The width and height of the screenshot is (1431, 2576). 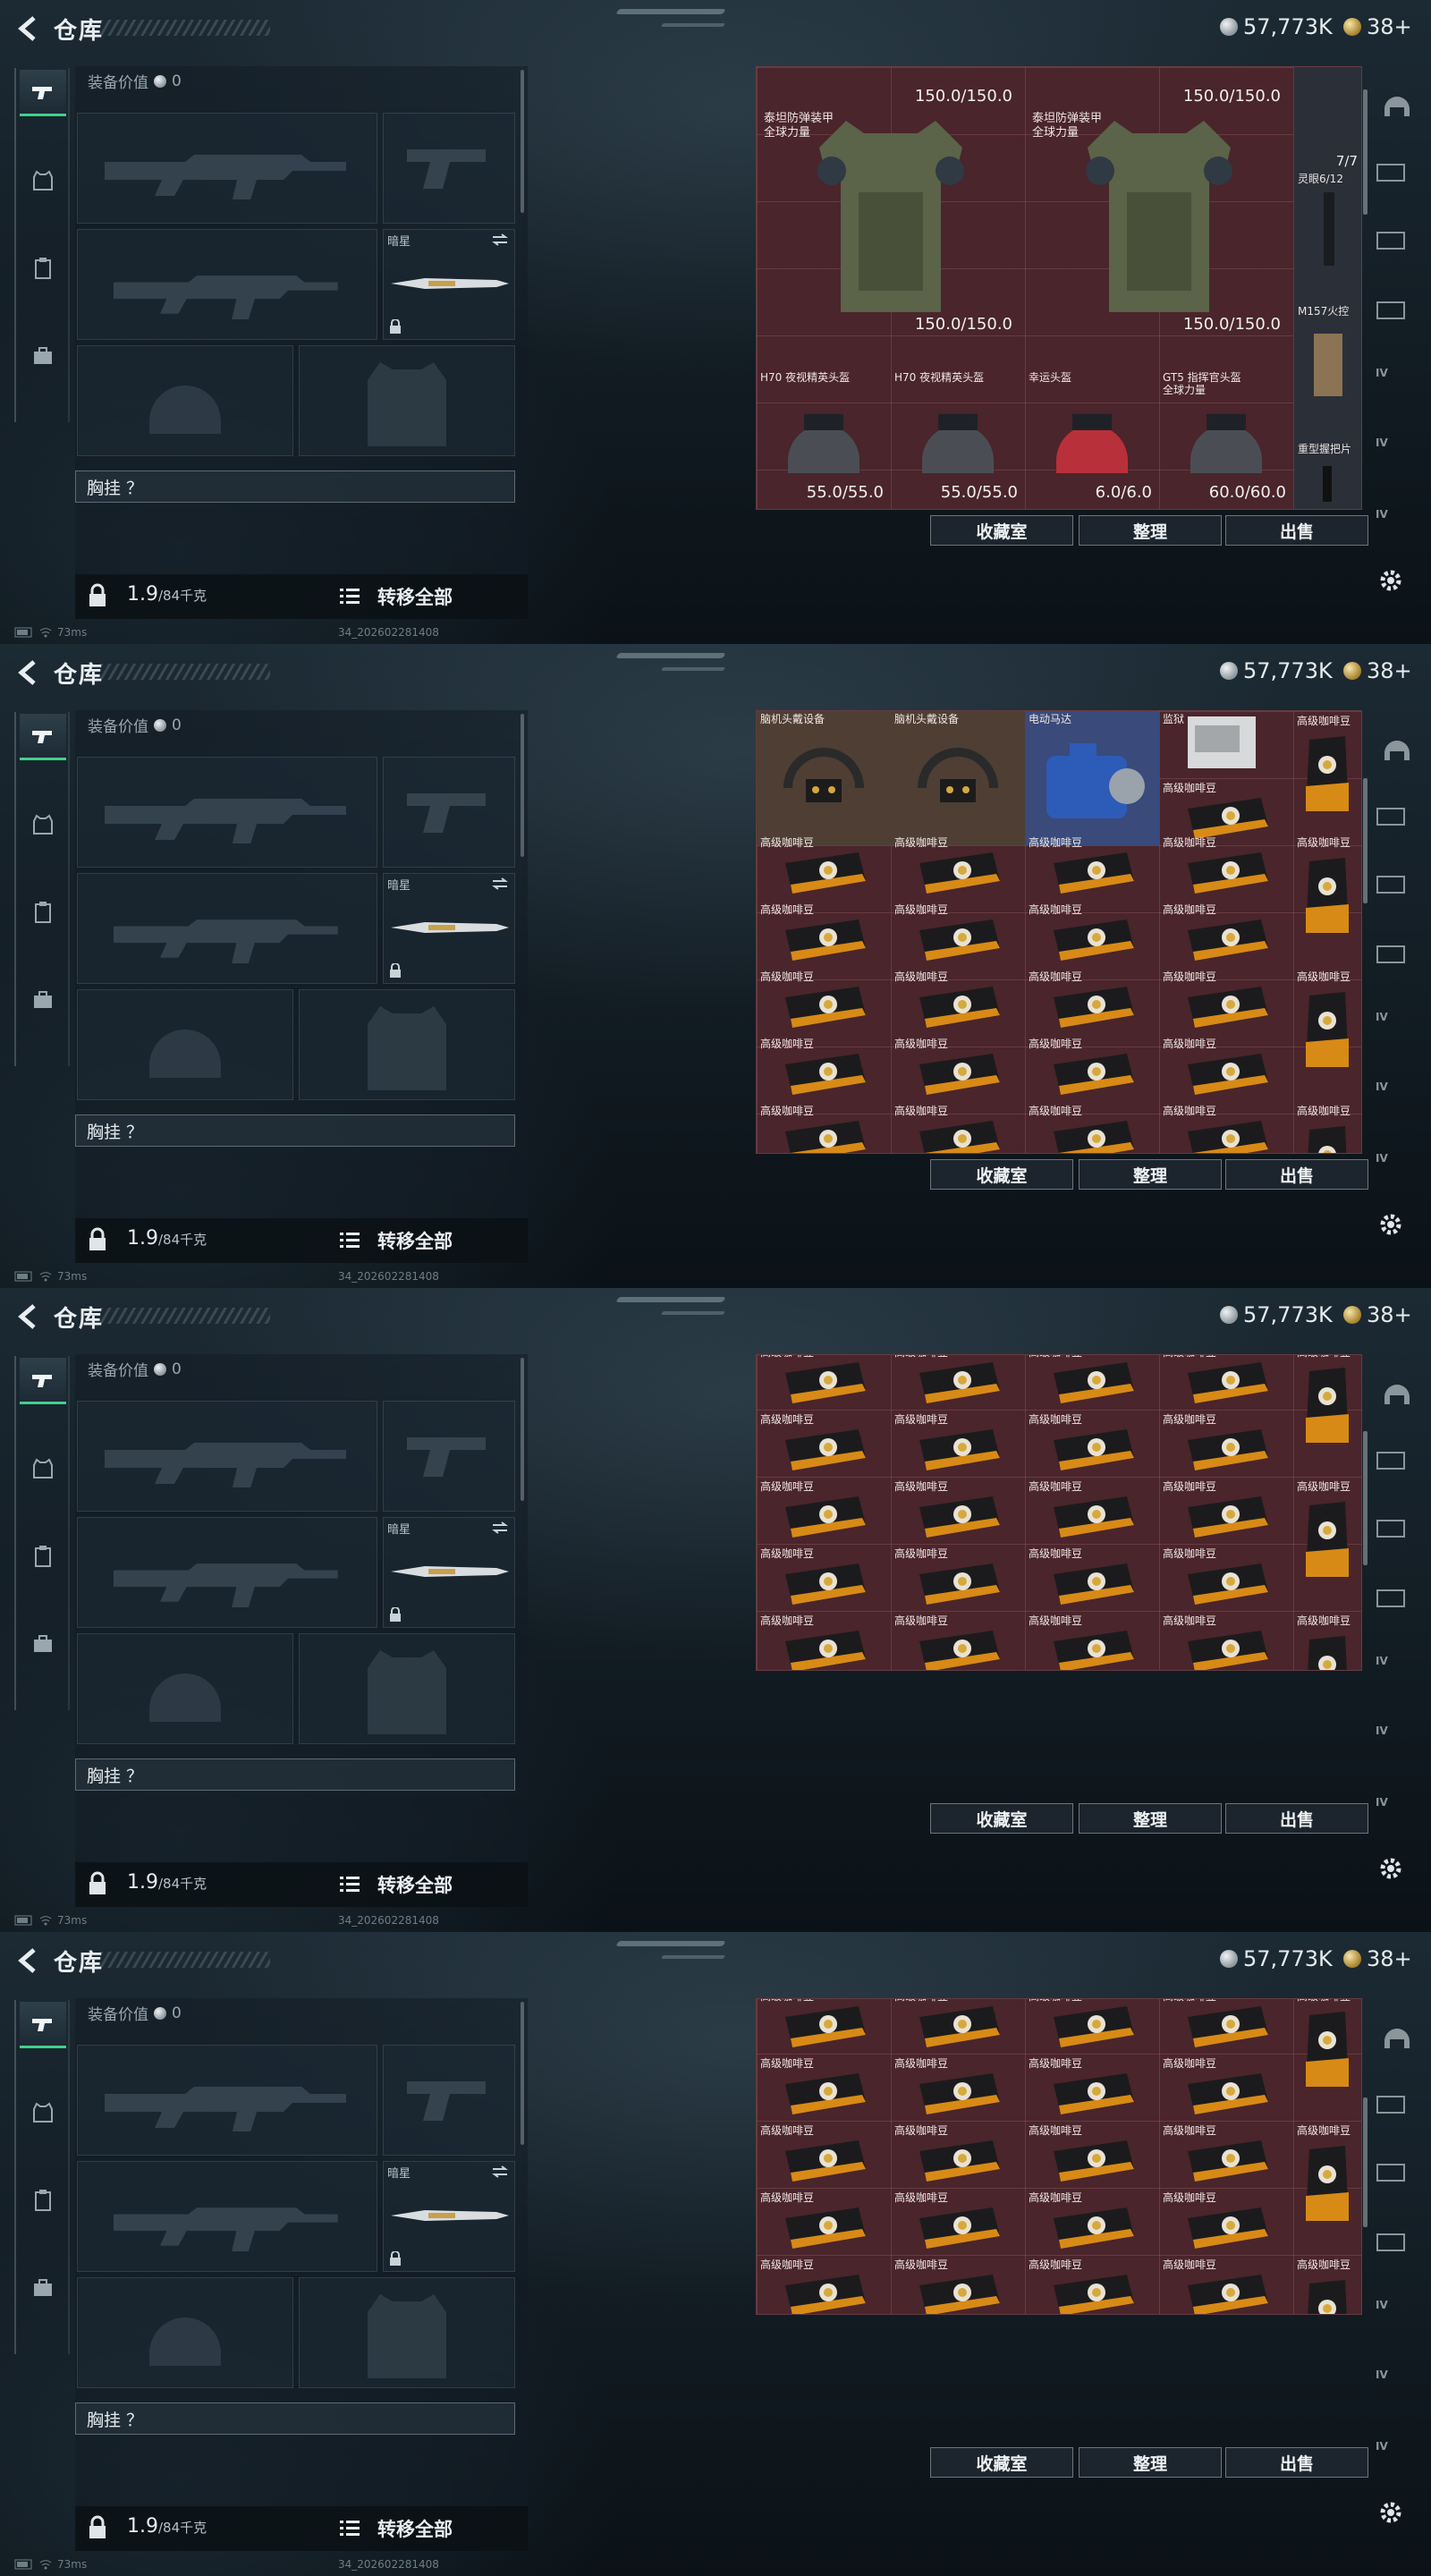 What do you see at coordinates (185, 2332) in the screenshot?
I see `helmet-slot` at bounding box center [185, 2332].